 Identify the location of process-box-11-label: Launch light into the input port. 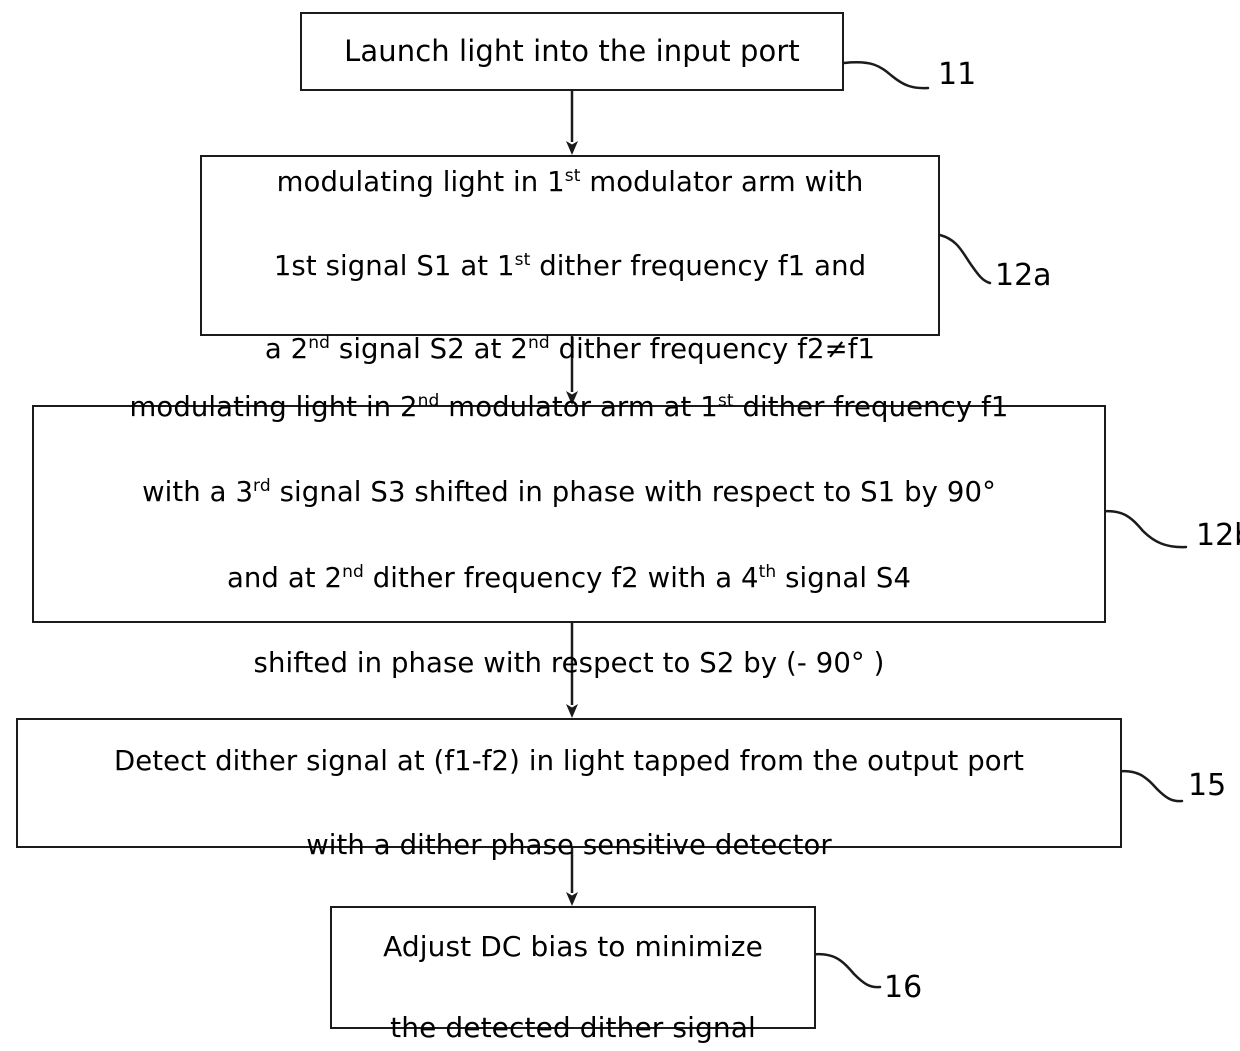
(572, 50).